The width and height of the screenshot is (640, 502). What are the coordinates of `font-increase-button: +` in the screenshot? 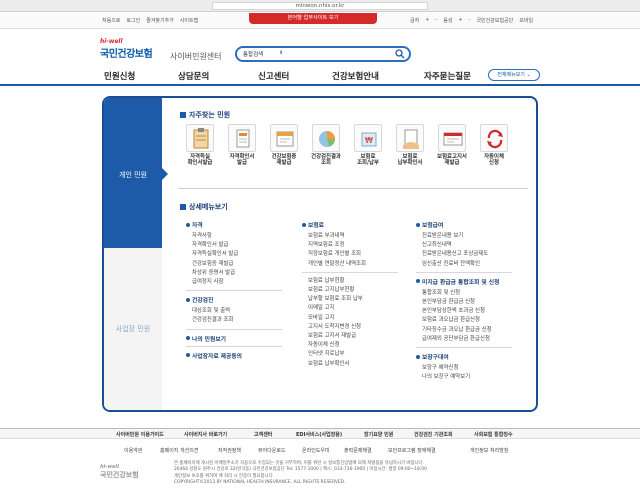 It's located at (427, 20).